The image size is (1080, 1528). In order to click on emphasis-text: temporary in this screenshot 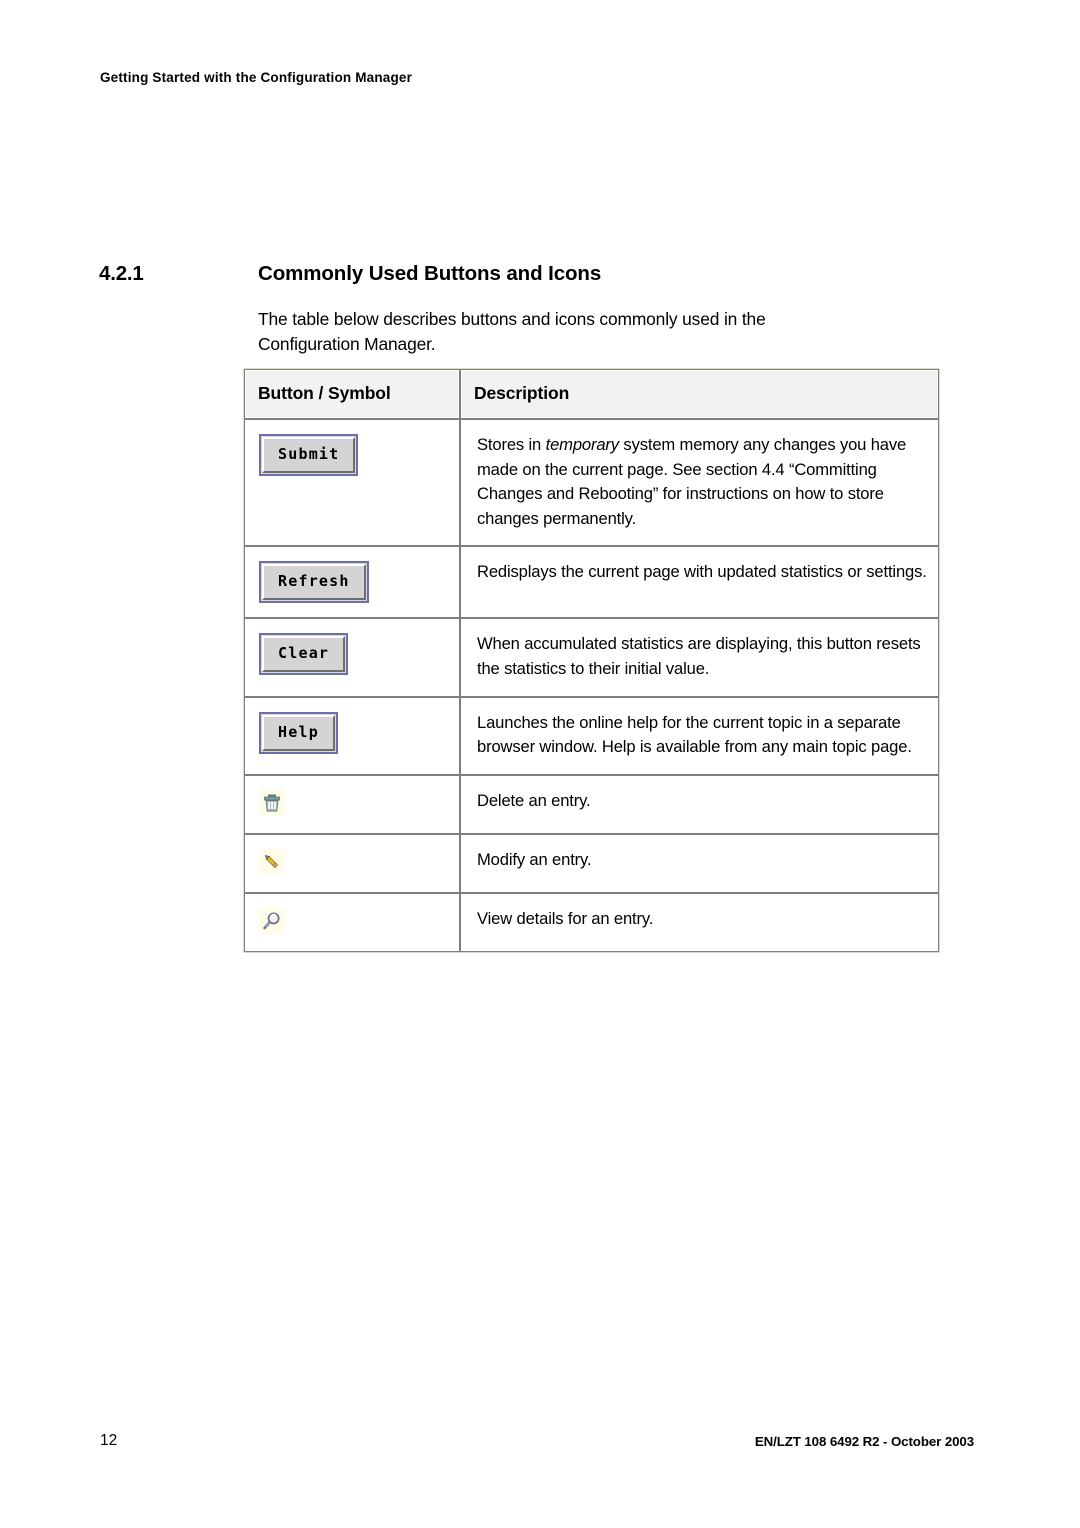, I will do `click(582, 444)`.